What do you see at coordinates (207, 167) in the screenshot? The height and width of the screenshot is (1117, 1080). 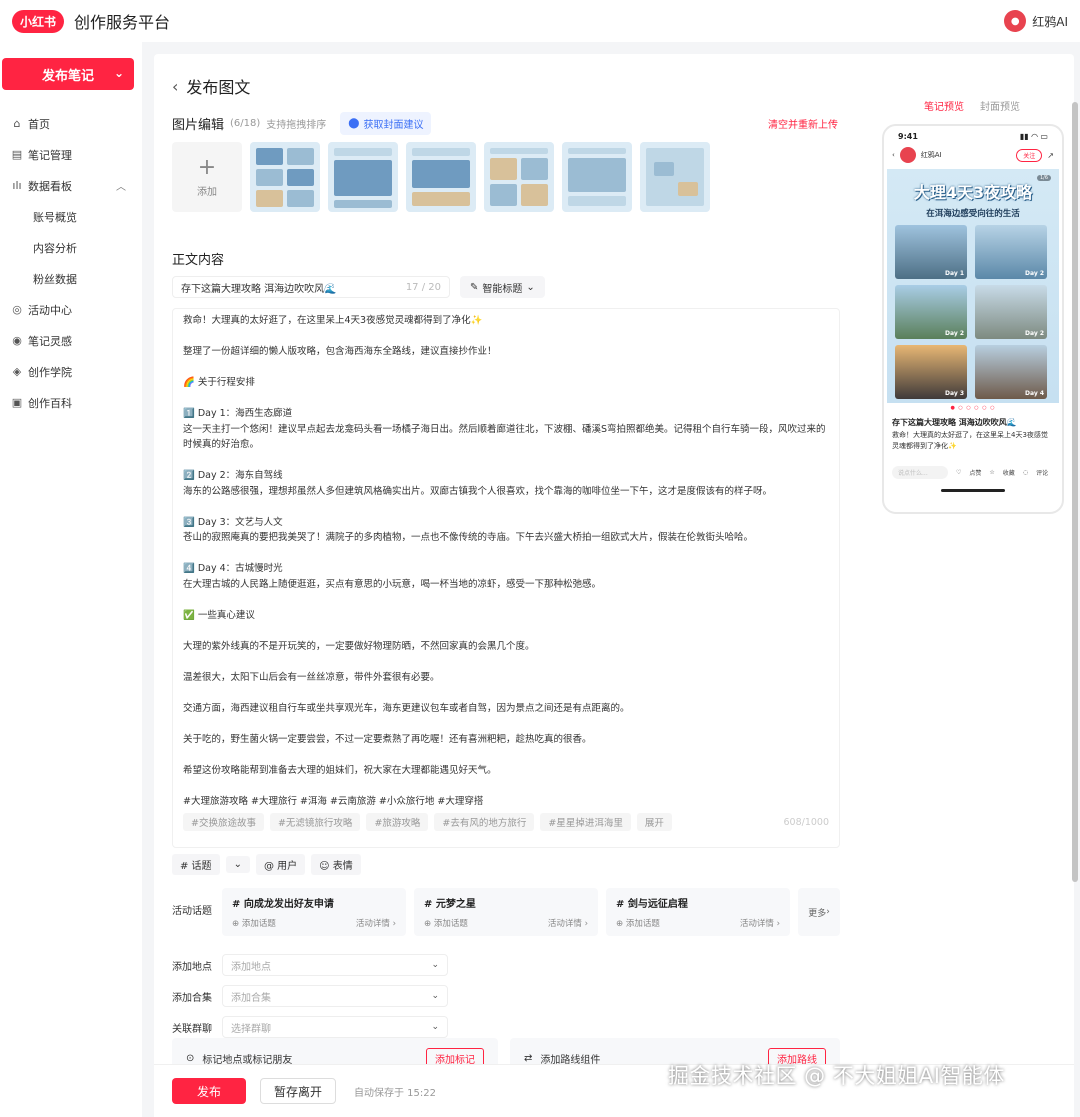 I see `plus-icon: +` at bounding box center [207, 167].